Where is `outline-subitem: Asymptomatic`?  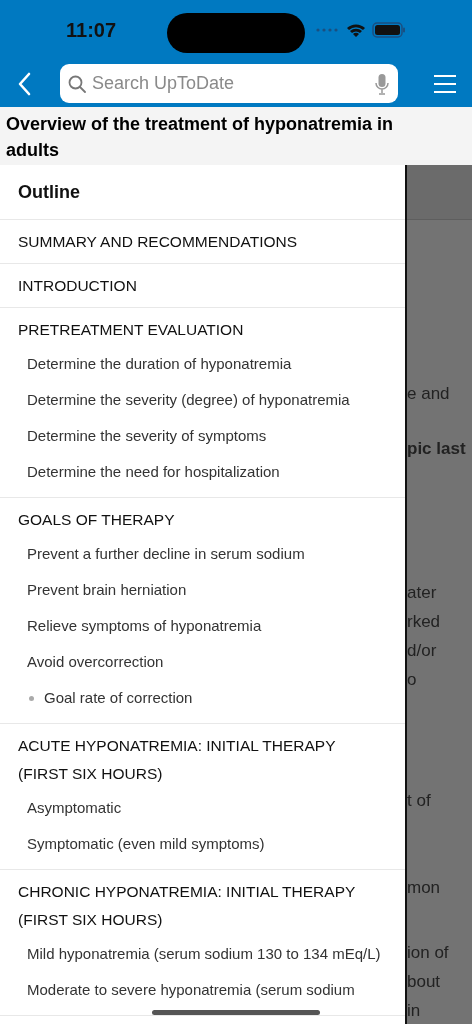
outline-subitem: Asymptomatic is located at coordinates (202, 808).